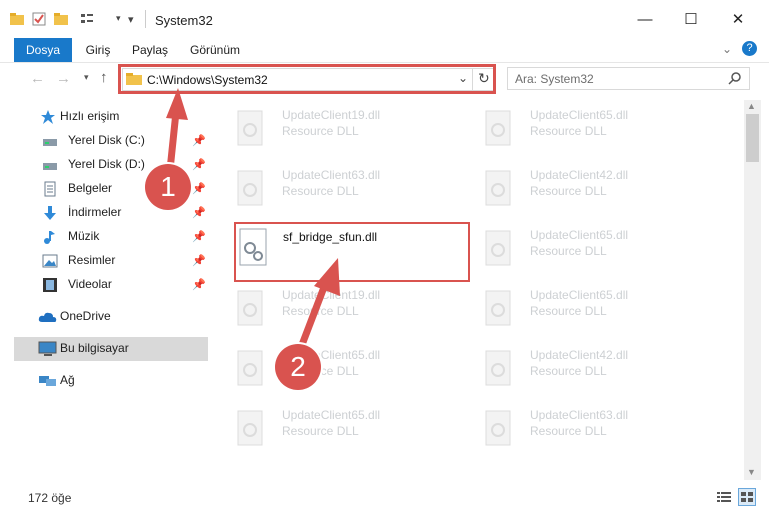 Image resolution: width=769 pixels, height=523 pixels. I want to click on step-marker-2: 2, so click(298, 367).